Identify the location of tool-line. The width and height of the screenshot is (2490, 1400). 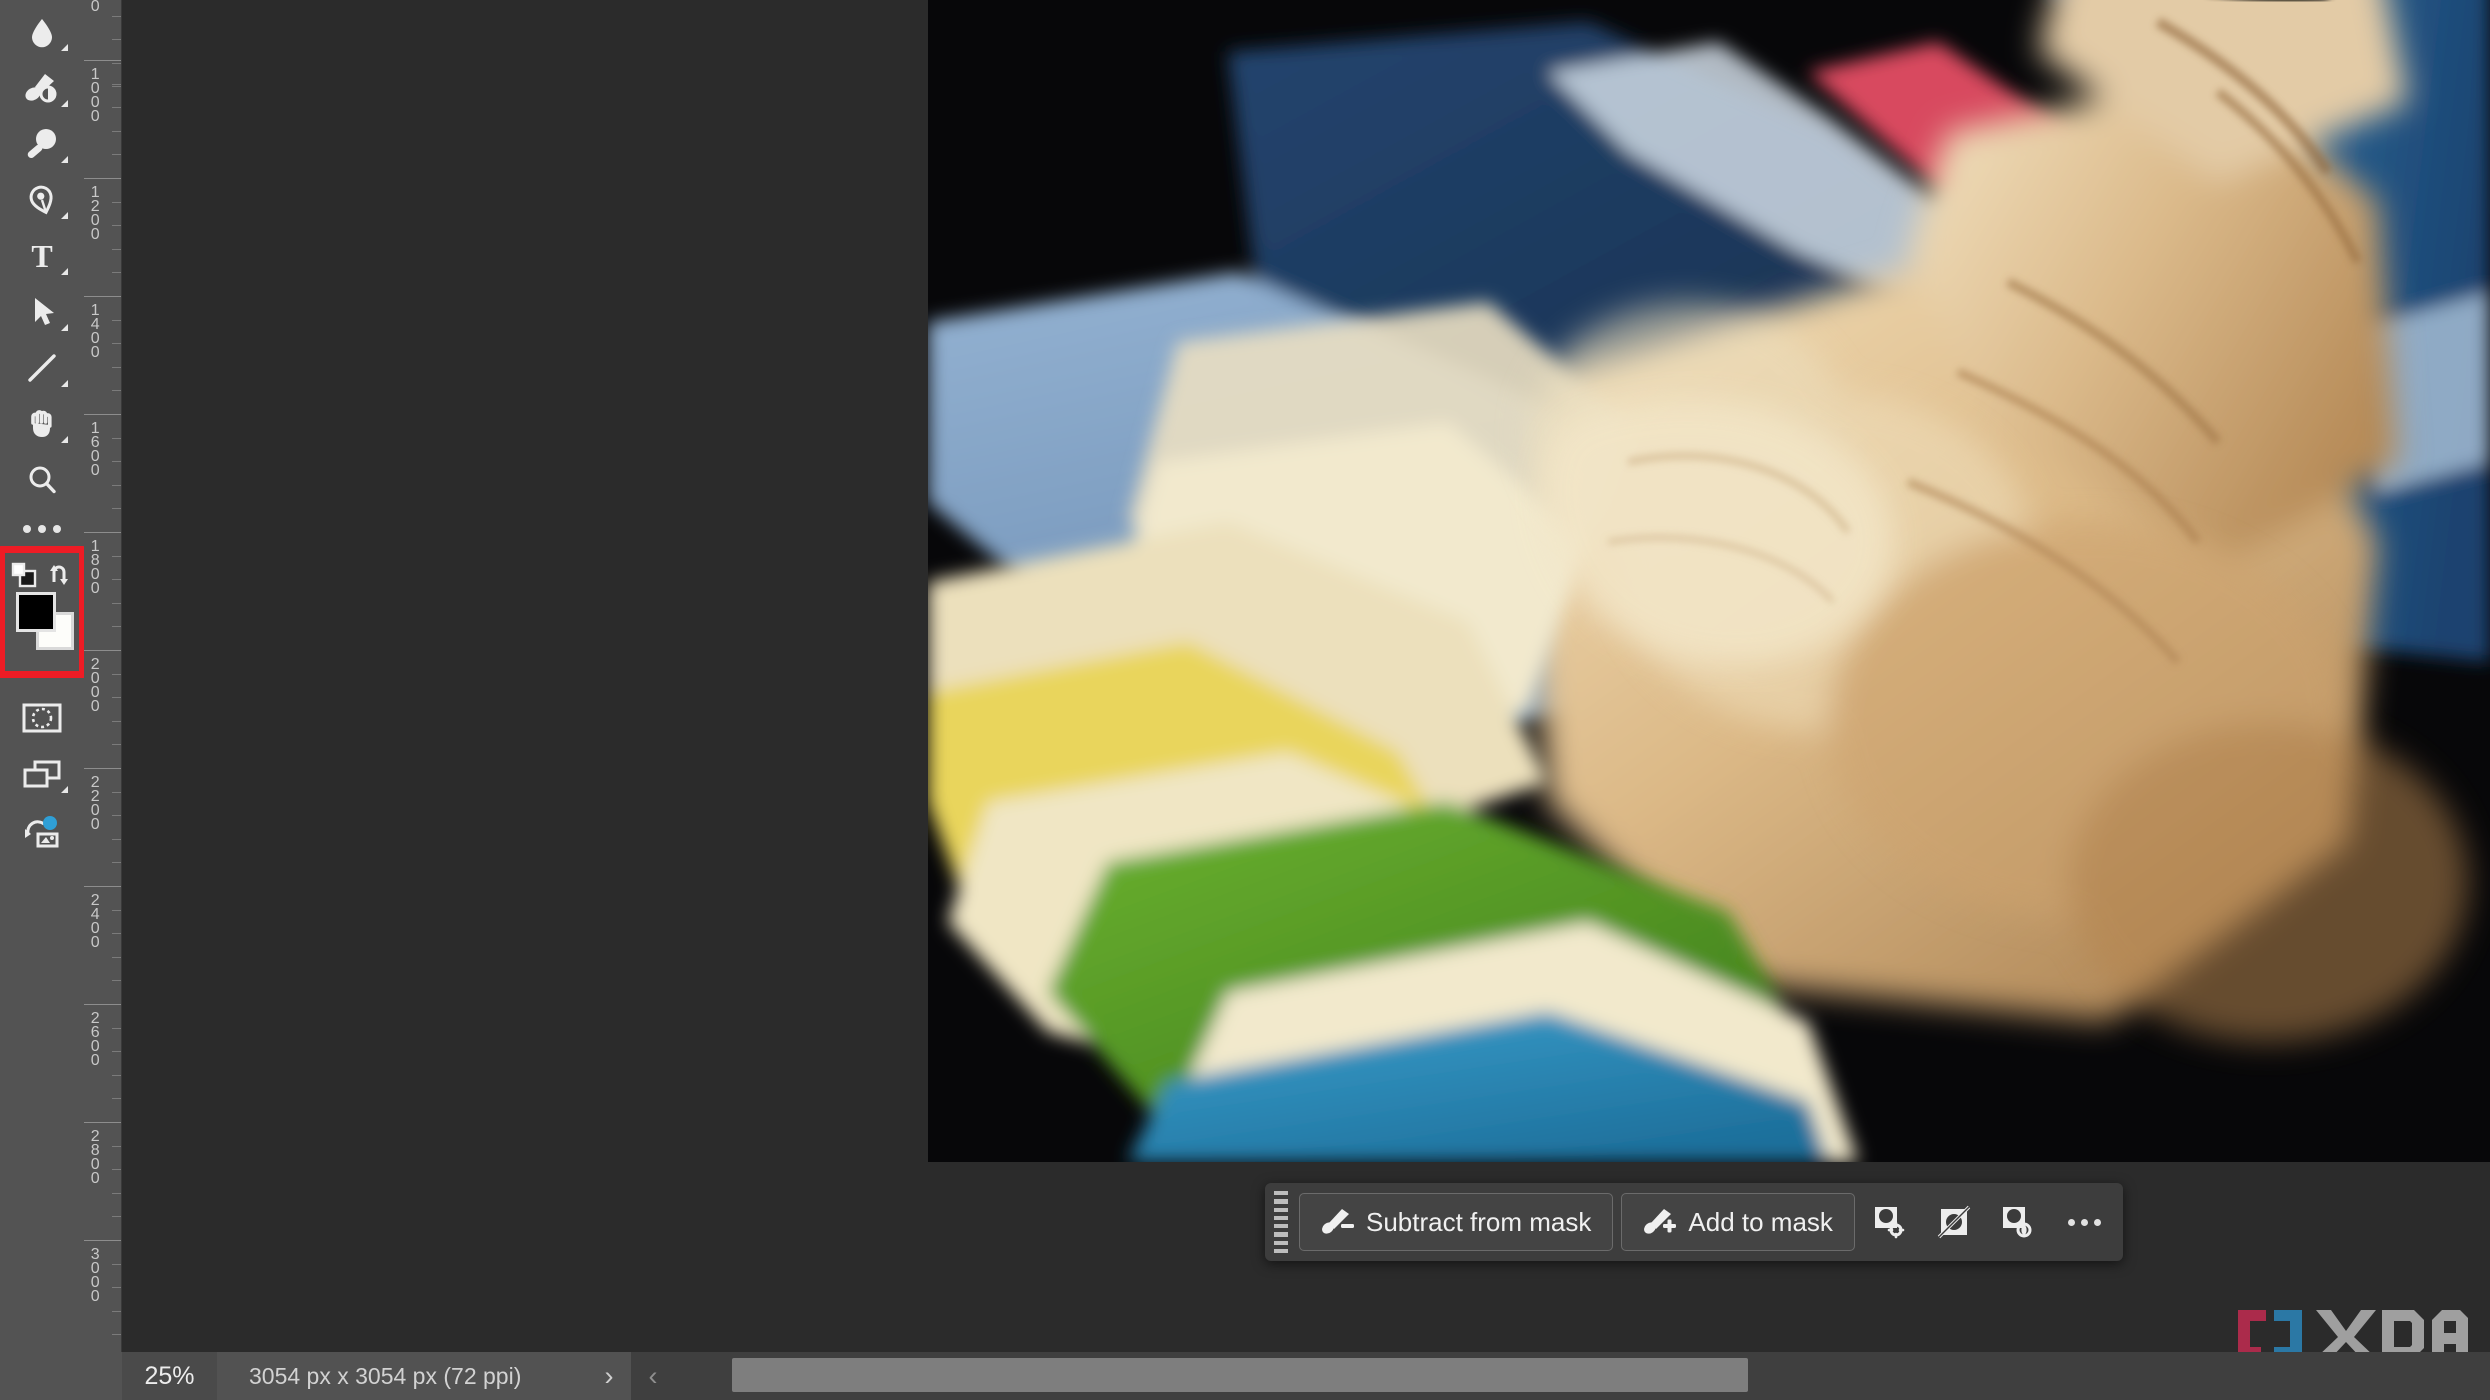
(42, 368).